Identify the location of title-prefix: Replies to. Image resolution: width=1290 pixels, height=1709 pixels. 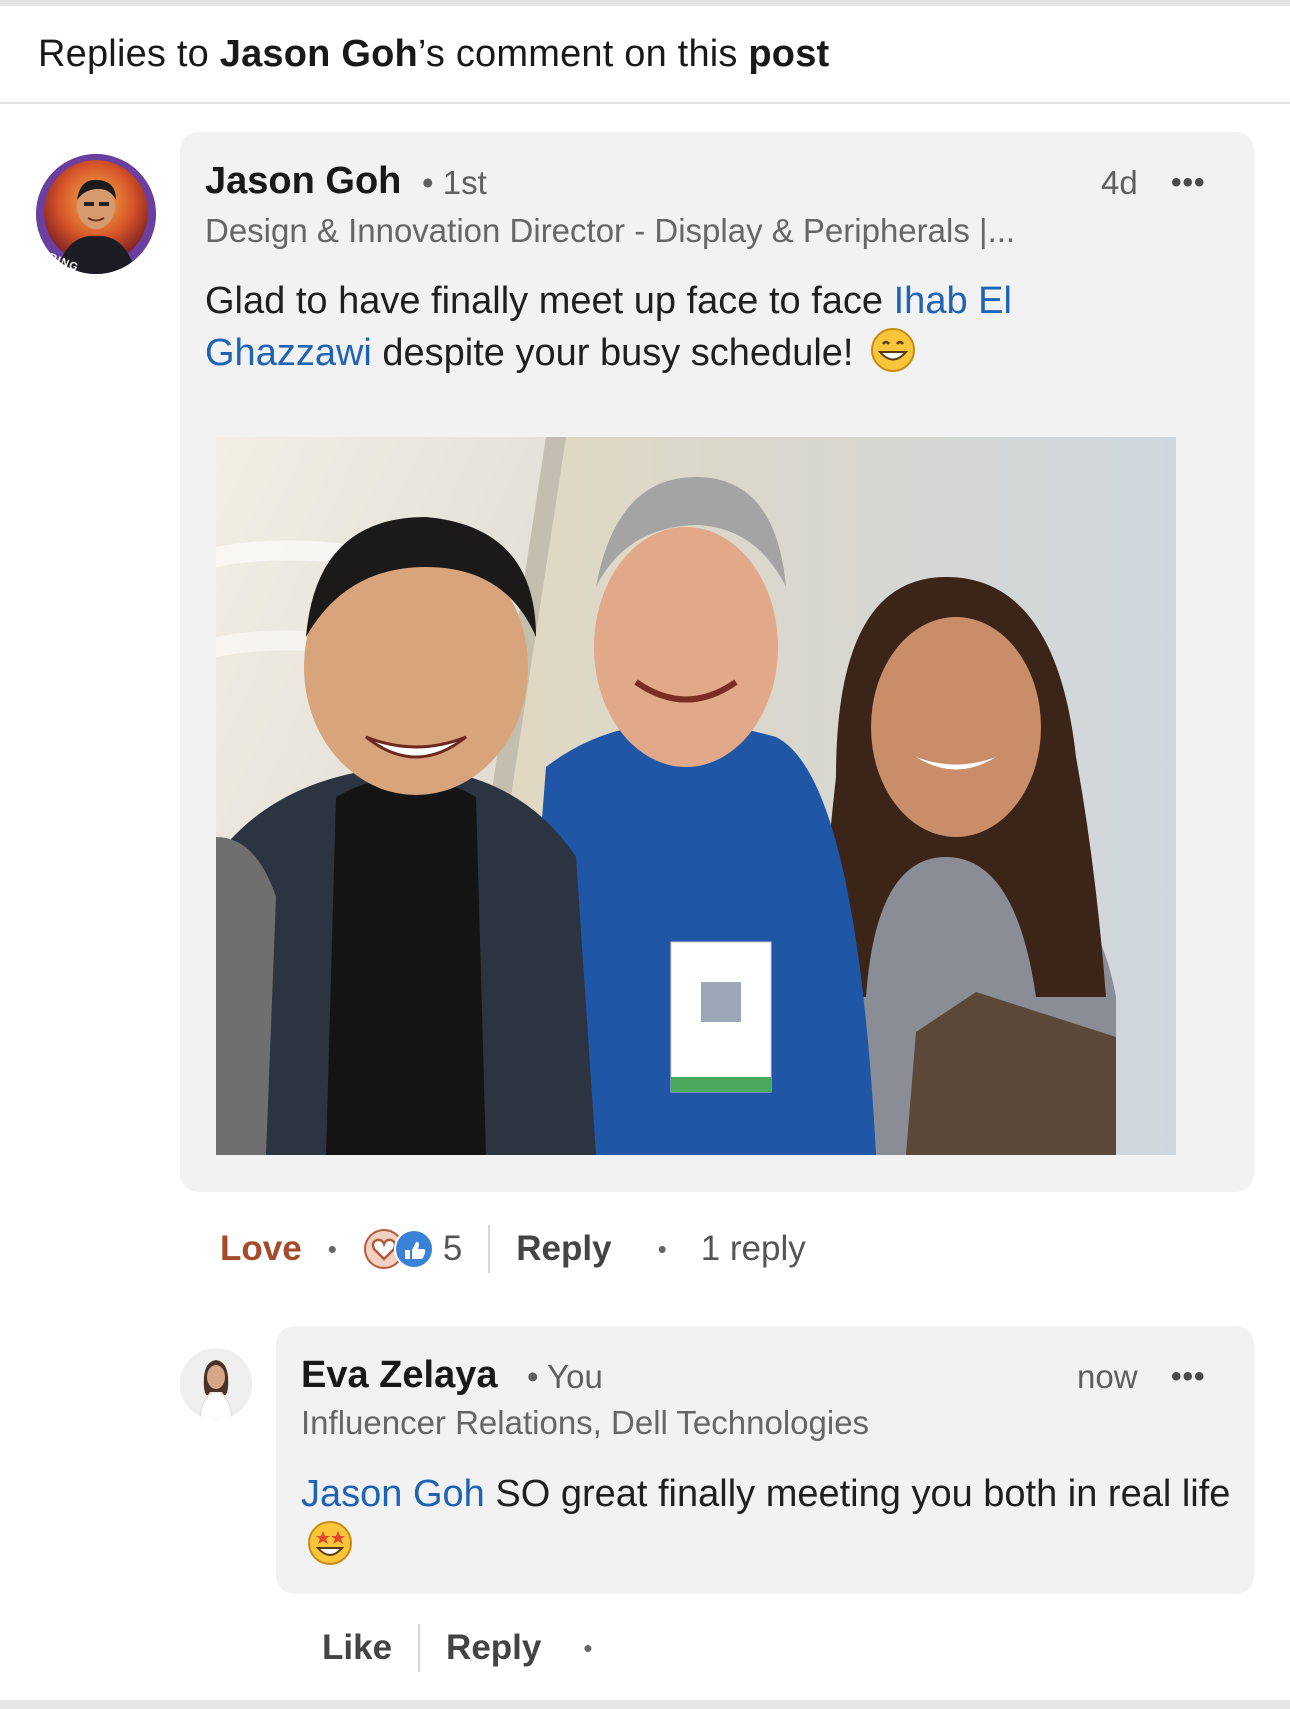
(123, 53).